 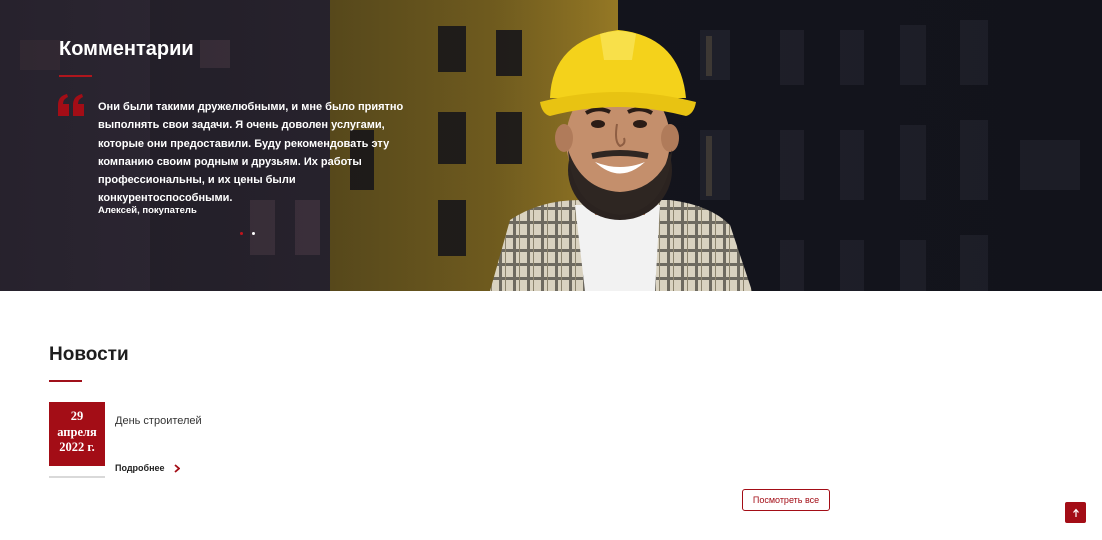 I want to click on news-more-link: Подробнее, so click(x=147, y=468).